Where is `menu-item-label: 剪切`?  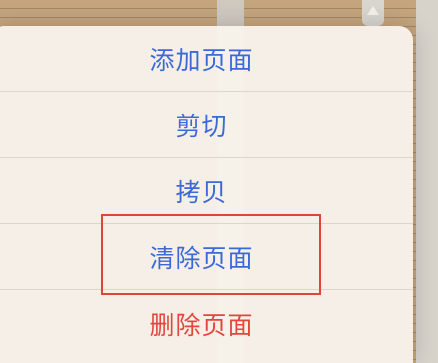 menu-item-label: 剪切 is located at coordinates (201, 126).